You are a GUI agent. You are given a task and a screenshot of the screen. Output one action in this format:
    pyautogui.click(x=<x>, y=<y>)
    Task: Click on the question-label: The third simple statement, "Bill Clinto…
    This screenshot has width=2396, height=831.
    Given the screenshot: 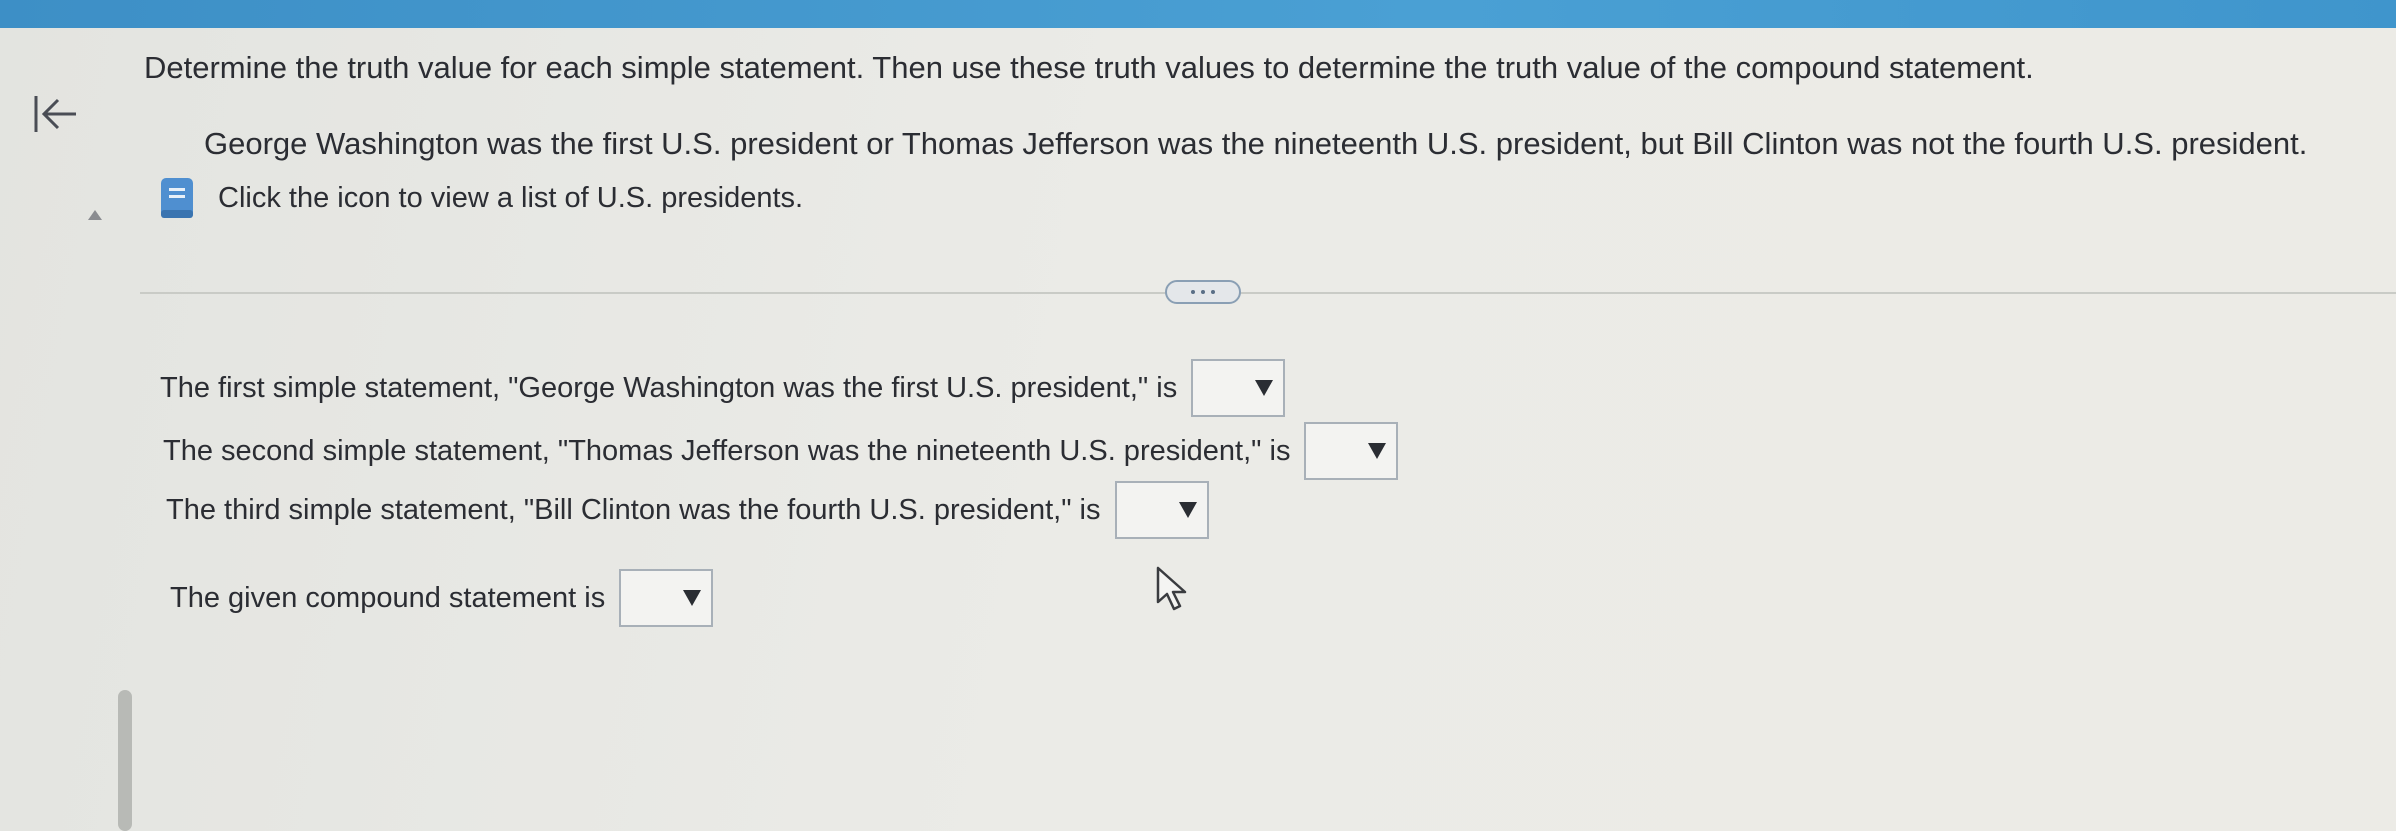 What is the action you would take?
    pyautogui.click(x=633, y=509)
    